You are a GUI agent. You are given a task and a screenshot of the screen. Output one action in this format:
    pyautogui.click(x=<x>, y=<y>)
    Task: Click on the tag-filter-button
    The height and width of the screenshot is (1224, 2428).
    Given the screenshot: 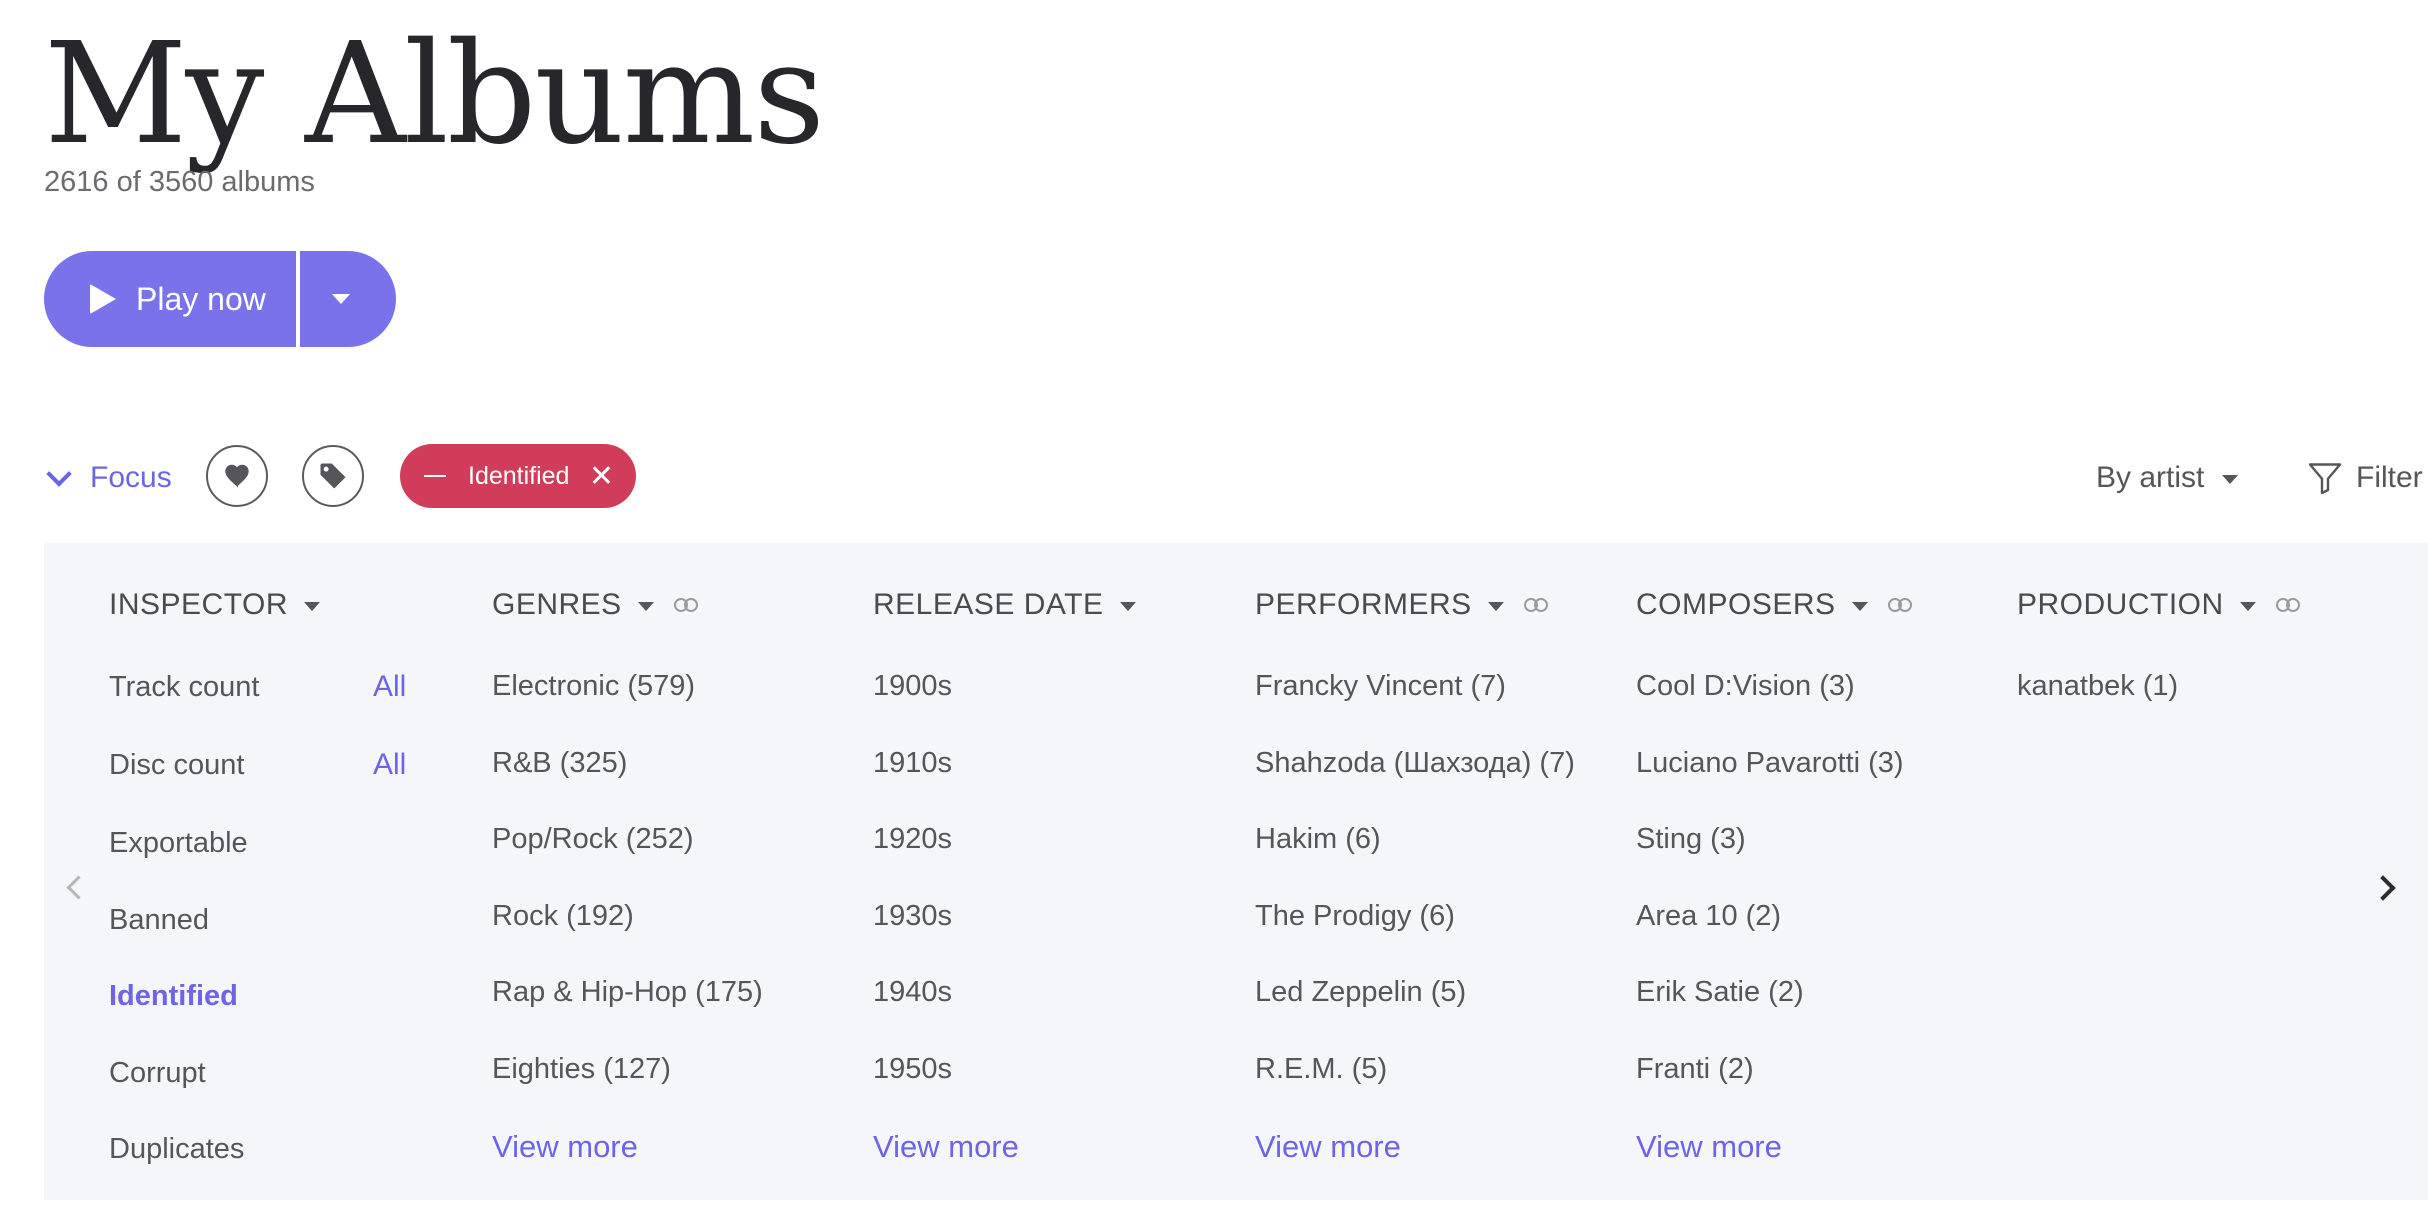 What is the action you would take?
    pyautogui.click(x=333, y=476)
    